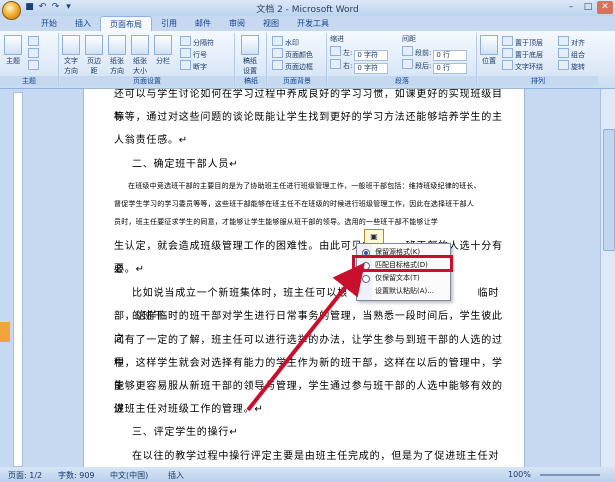  Describe the element at coordinates (307, 474) in the screenshot. I see `status-bar: 页面: 1/2 字数: 909 中文(中国) 插入 100%` at that location.